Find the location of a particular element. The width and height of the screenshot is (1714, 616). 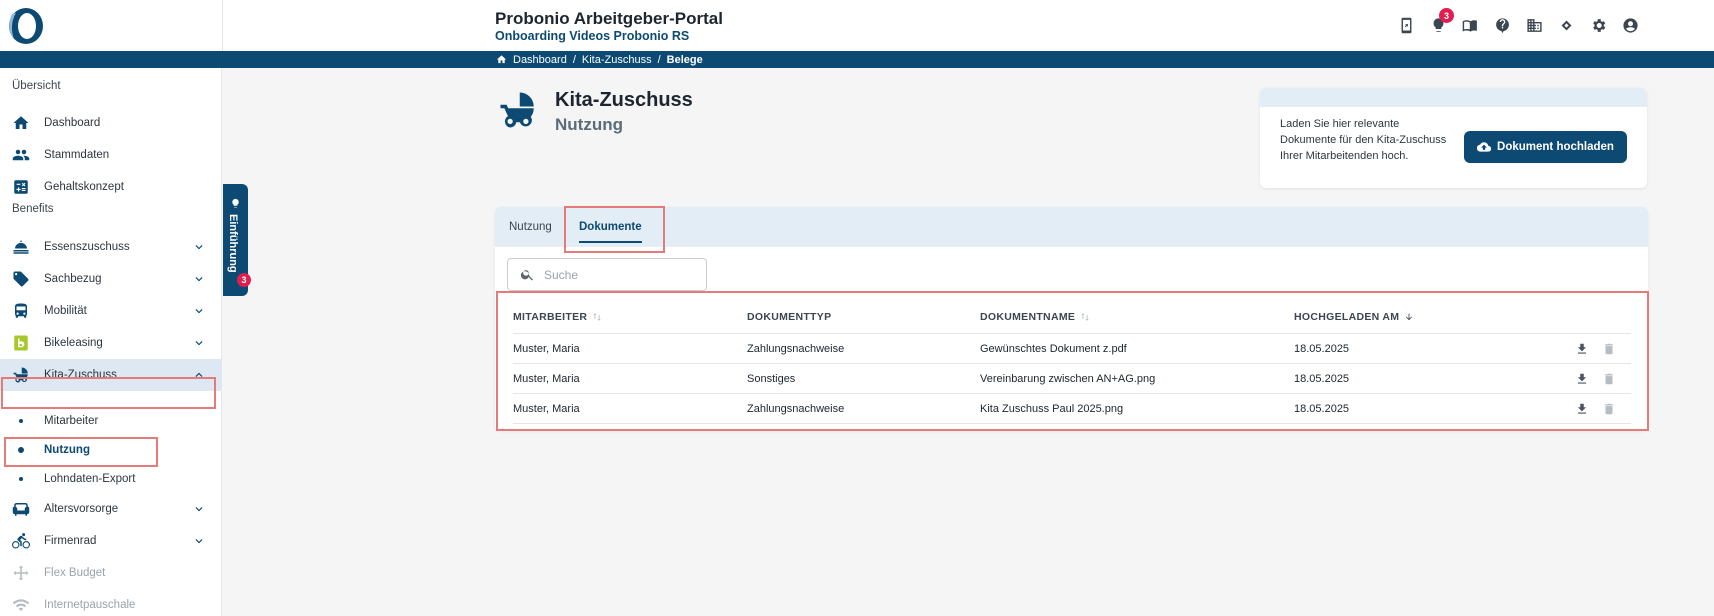

sidebar-subitem-mitarbeiter: Mitarbeiter is located at coordinates (111, 421).